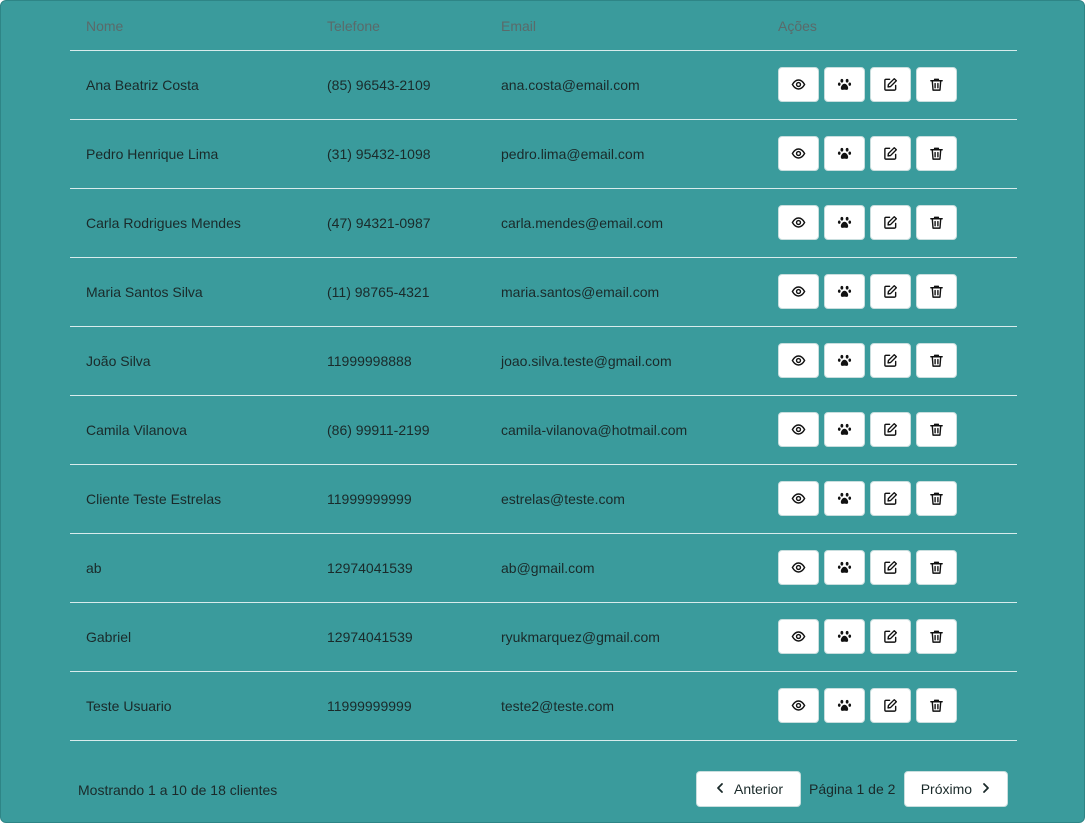 The height and width of the screenshot is (823, 1085). I want to click on previous-page-button: Anterior, so click(748, 789).